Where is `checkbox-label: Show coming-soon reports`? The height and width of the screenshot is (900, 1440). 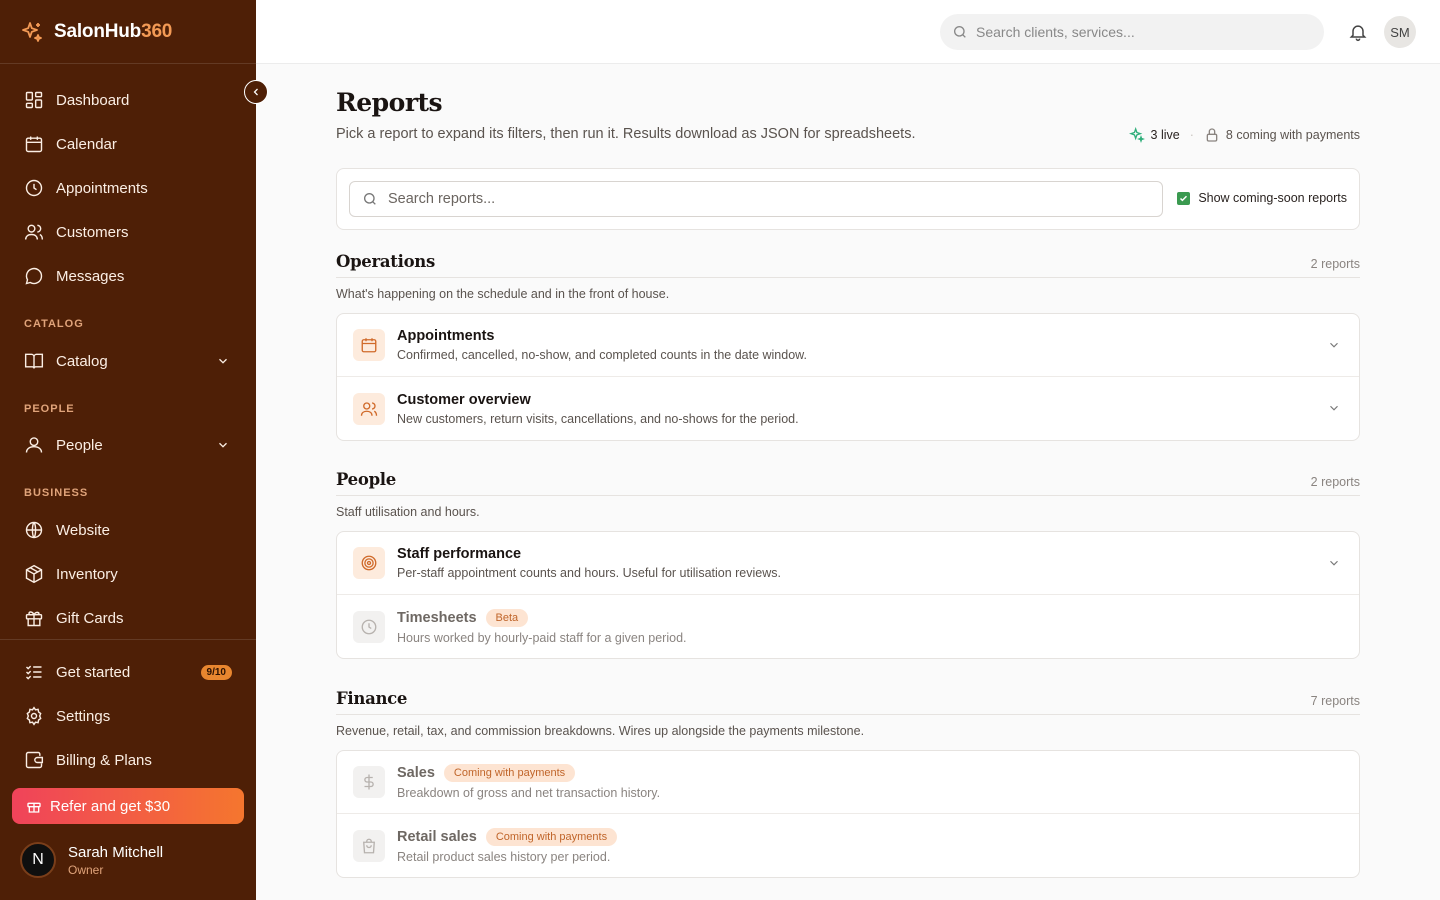 checkbox-label: Show coming-soon reports is located at coordinates (1272, 198).